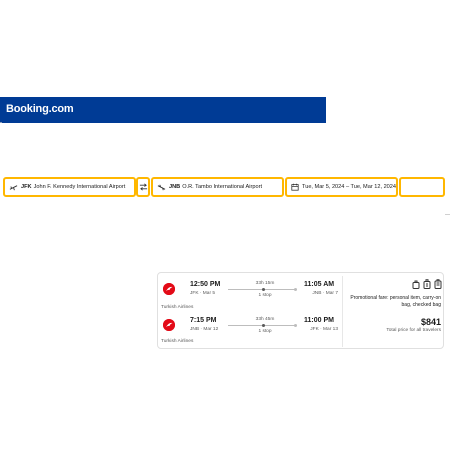 This screenshot has height=450, width=450. Describe the element at coordinates (265, 283) in the screenshot. I see `duration: 33h 15m` at that location.